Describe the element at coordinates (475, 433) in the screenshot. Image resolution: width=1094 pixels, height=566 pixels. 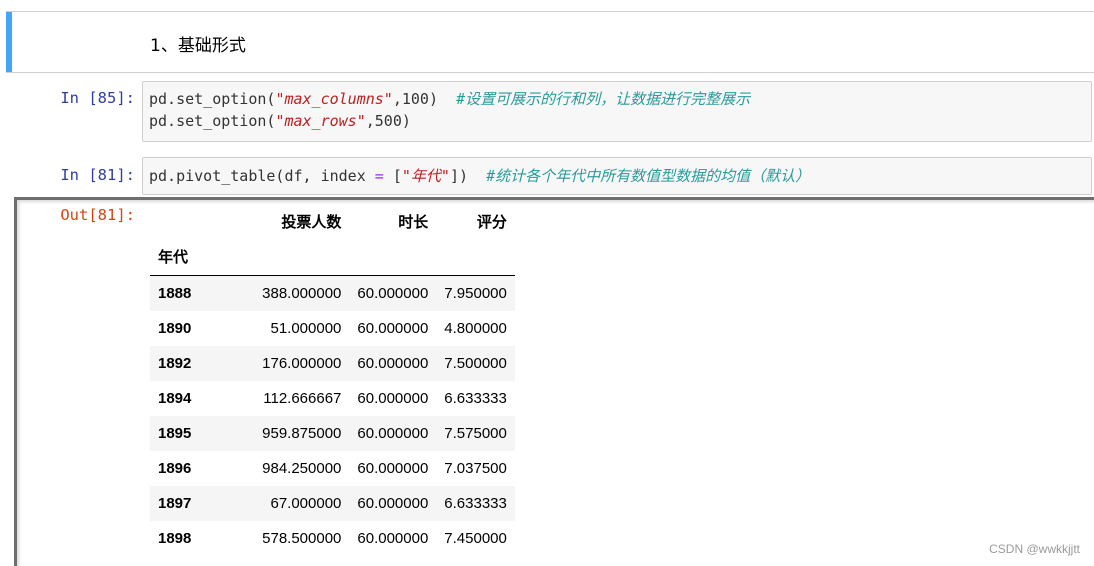
I see `table-cell: 7.575000` at that location.